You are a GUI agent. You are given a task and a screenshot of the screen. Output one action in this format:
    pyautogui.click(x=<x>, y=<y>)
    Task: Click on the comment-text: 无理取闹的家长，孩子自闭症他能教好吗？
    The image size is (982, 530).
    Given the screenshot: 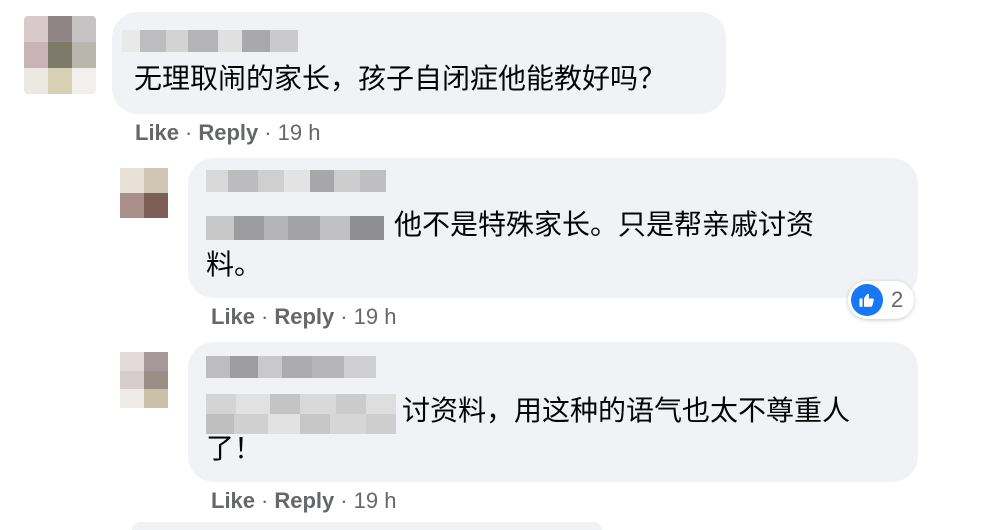 What is the action you would take?
    pyautogui.click(x=400, y=78)
    